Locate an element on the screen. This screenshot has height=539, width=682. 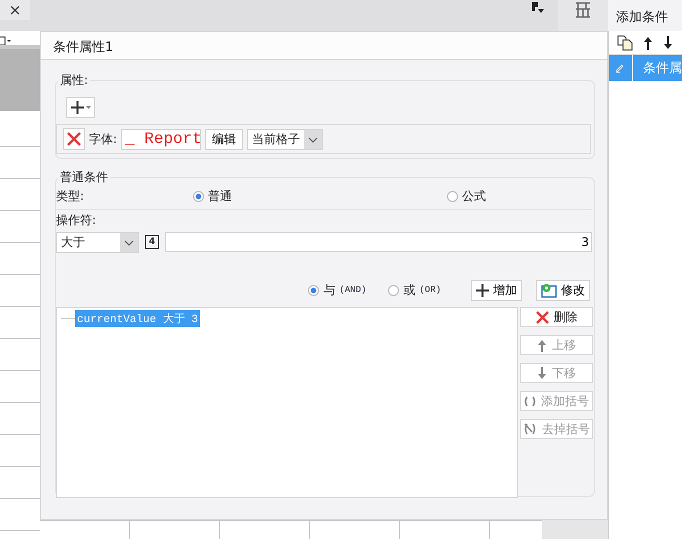
scrollbar is located at coordinates (575, 529).